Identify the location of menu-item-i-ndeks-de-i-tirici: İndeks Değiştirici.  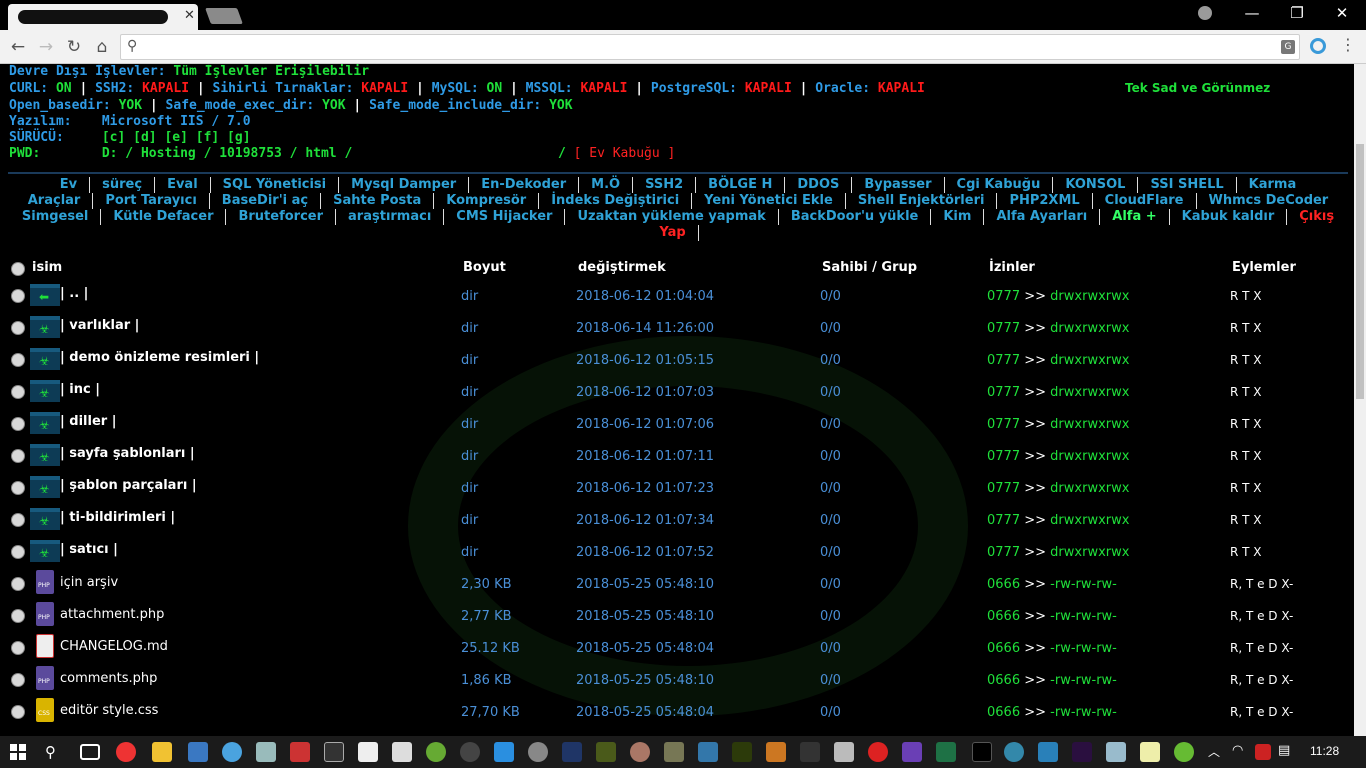
(616, 201).